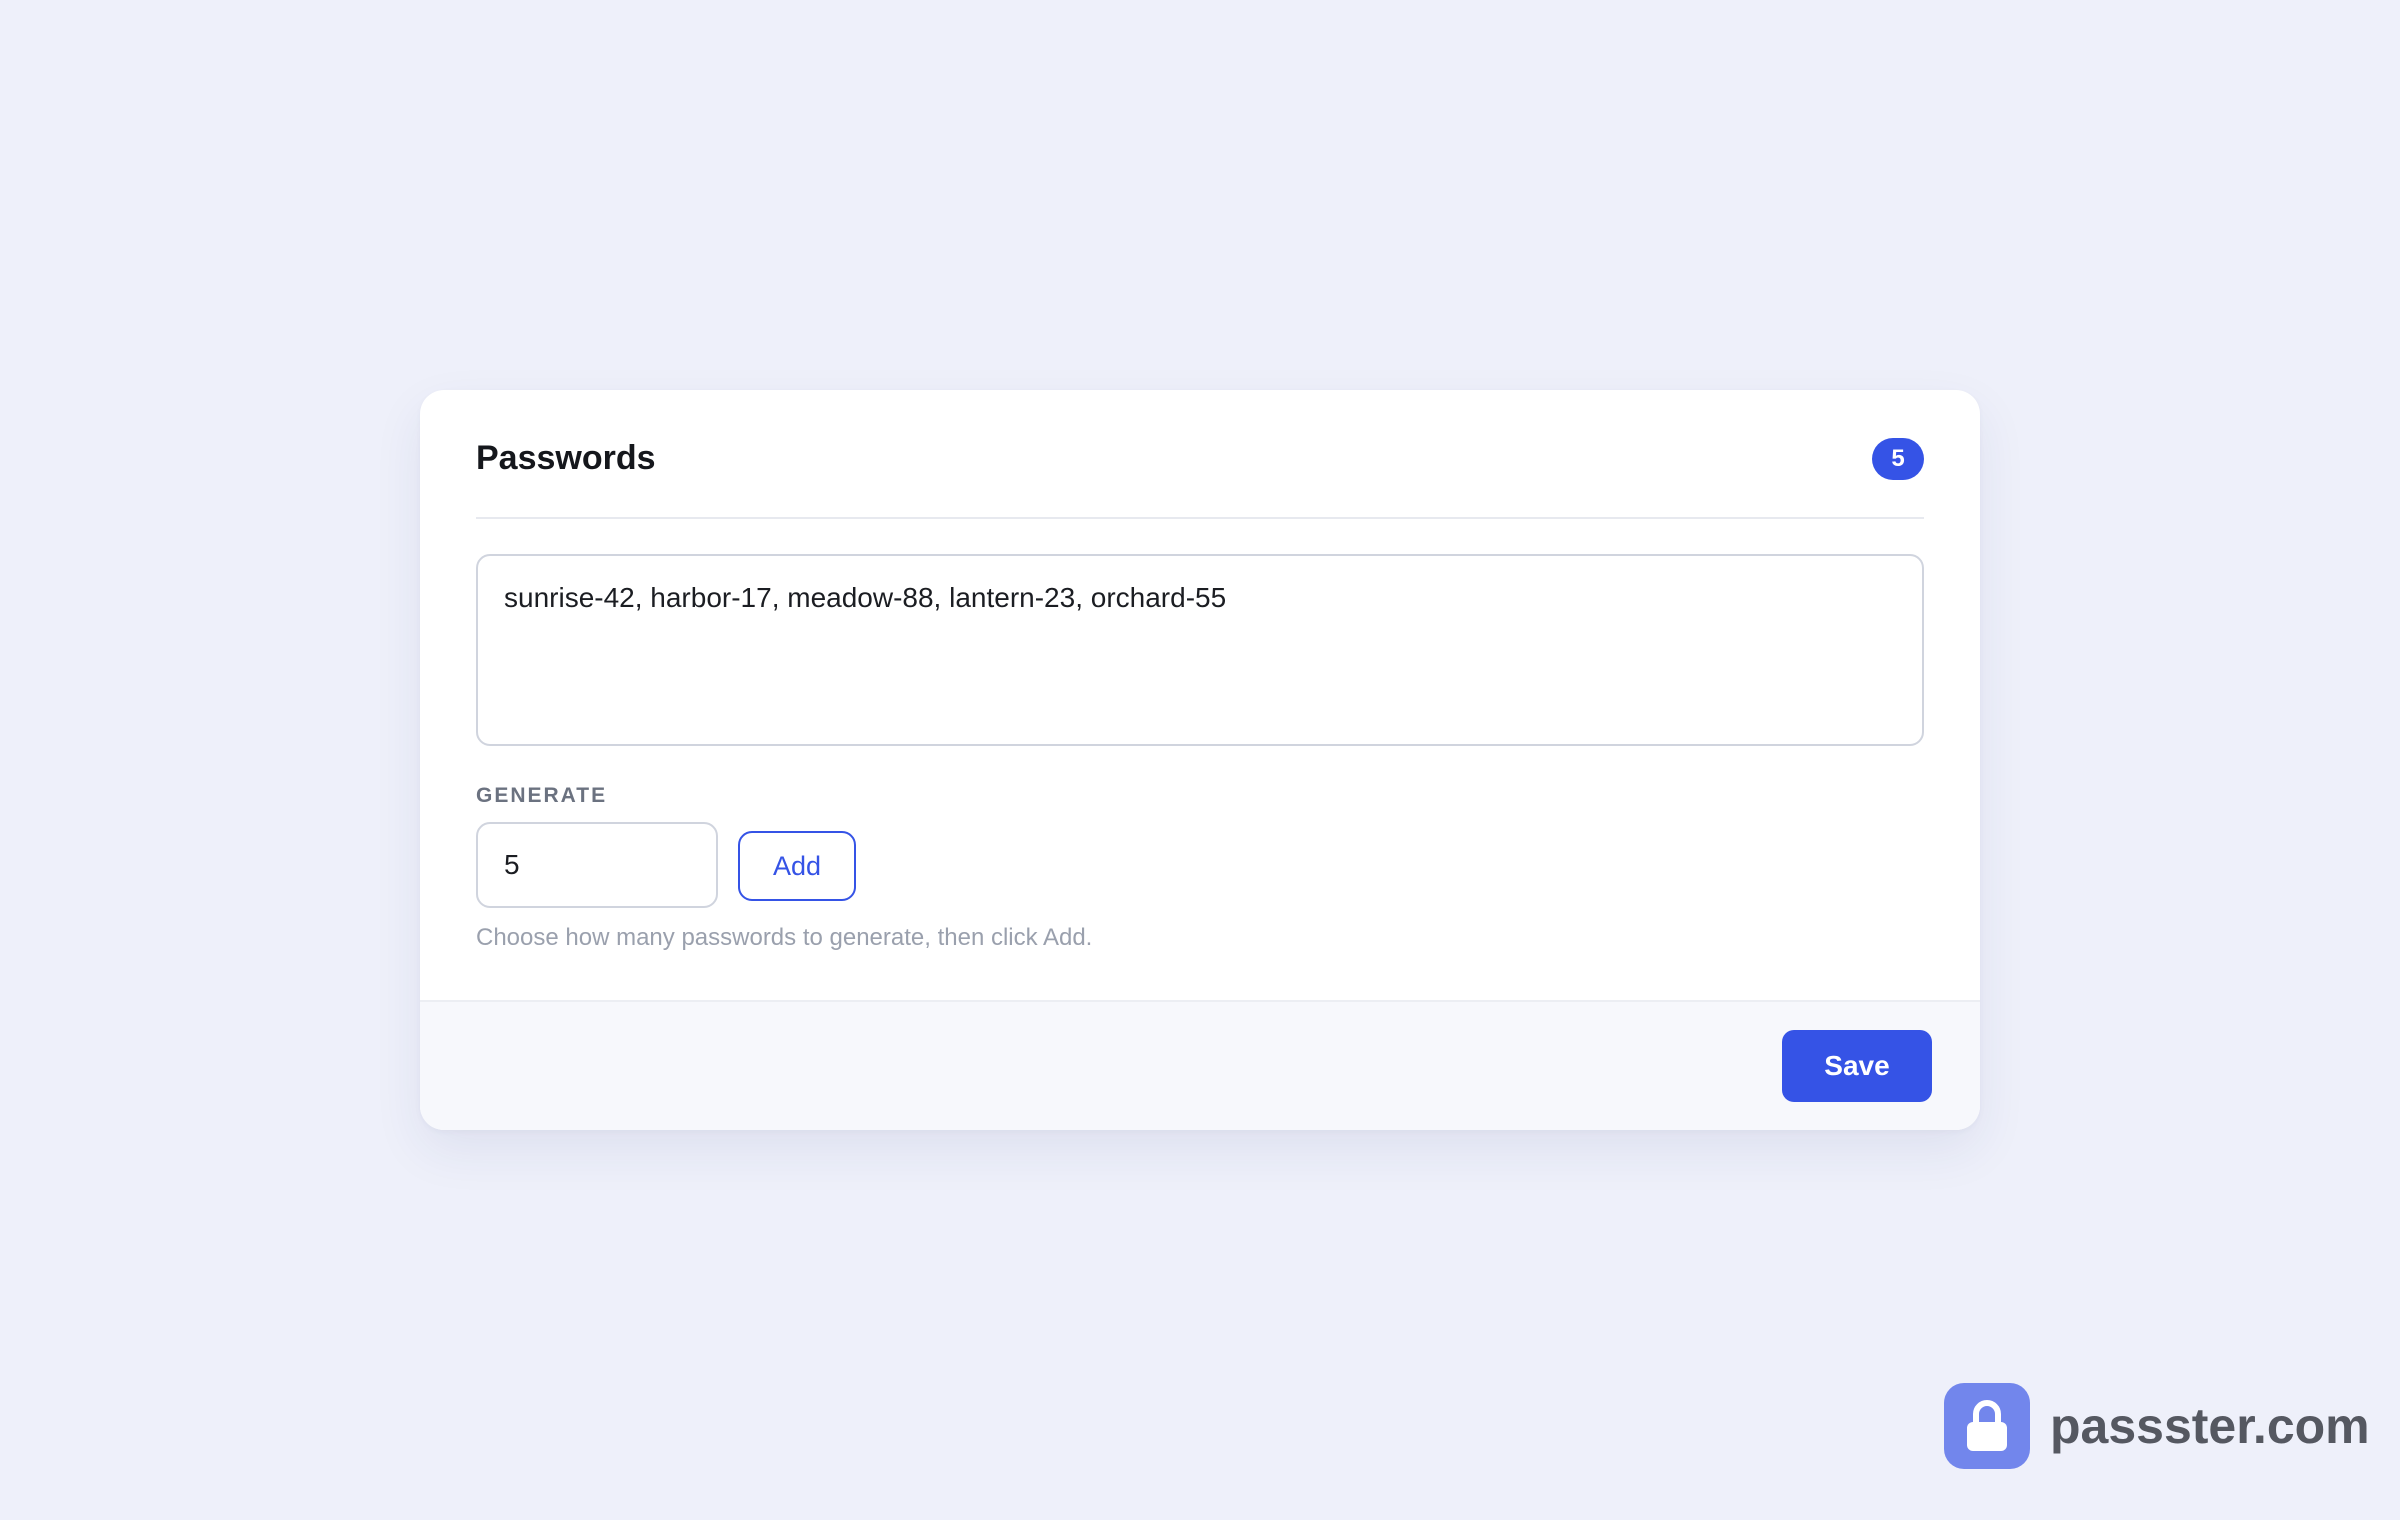  Describe the element at coordinates (1857, 1066) in the screenshot. I see `save-button: Save` at that location.